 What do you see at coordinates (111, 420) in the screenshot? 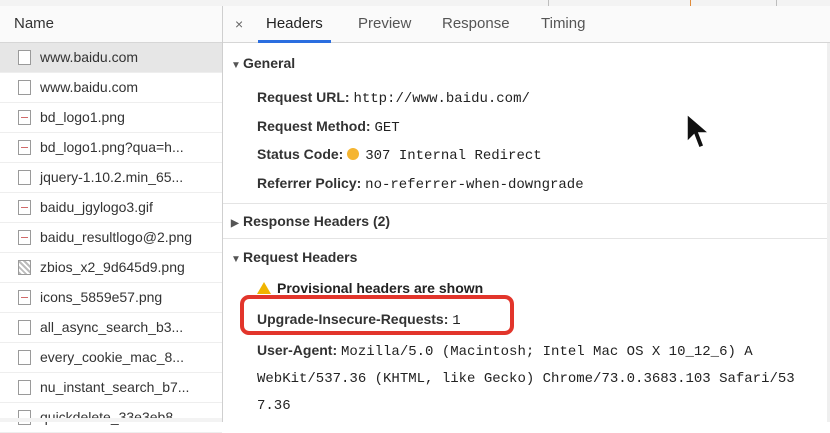
I see `list-bottom-bar` at bounding box center [111, 420].